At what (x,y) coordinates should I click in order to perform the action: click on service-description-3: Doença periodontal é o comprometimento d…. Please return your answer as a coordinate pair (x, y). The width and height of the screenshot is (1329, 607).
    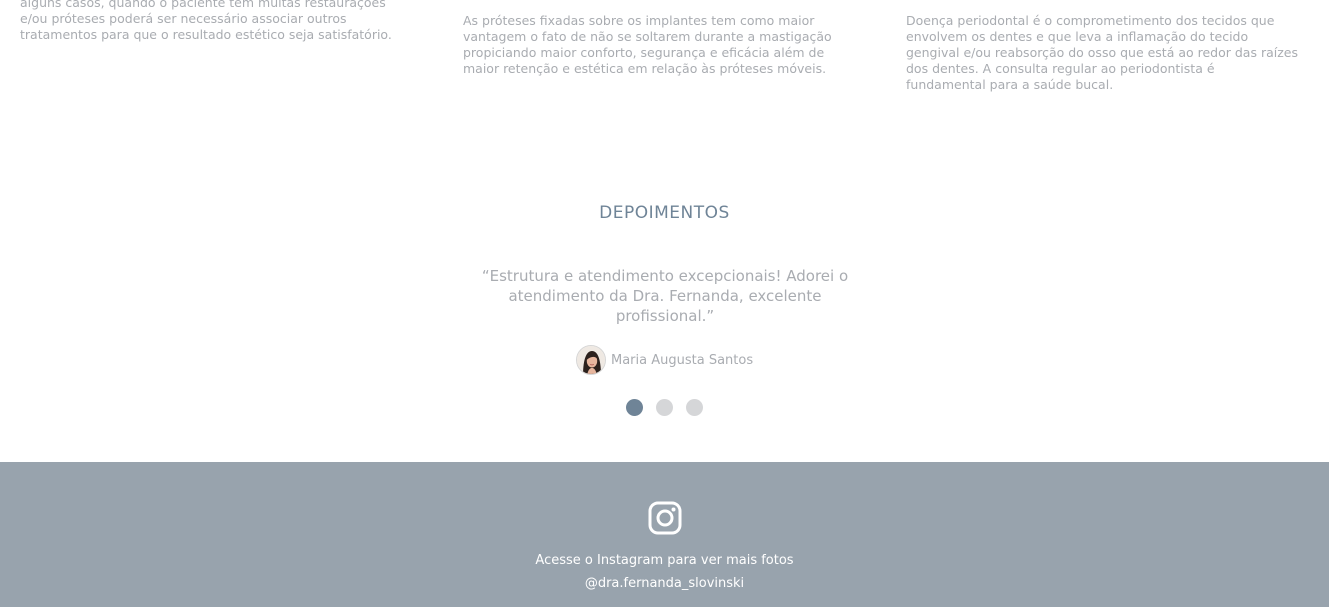
    Looking at the image, I should click on (1102, 52).